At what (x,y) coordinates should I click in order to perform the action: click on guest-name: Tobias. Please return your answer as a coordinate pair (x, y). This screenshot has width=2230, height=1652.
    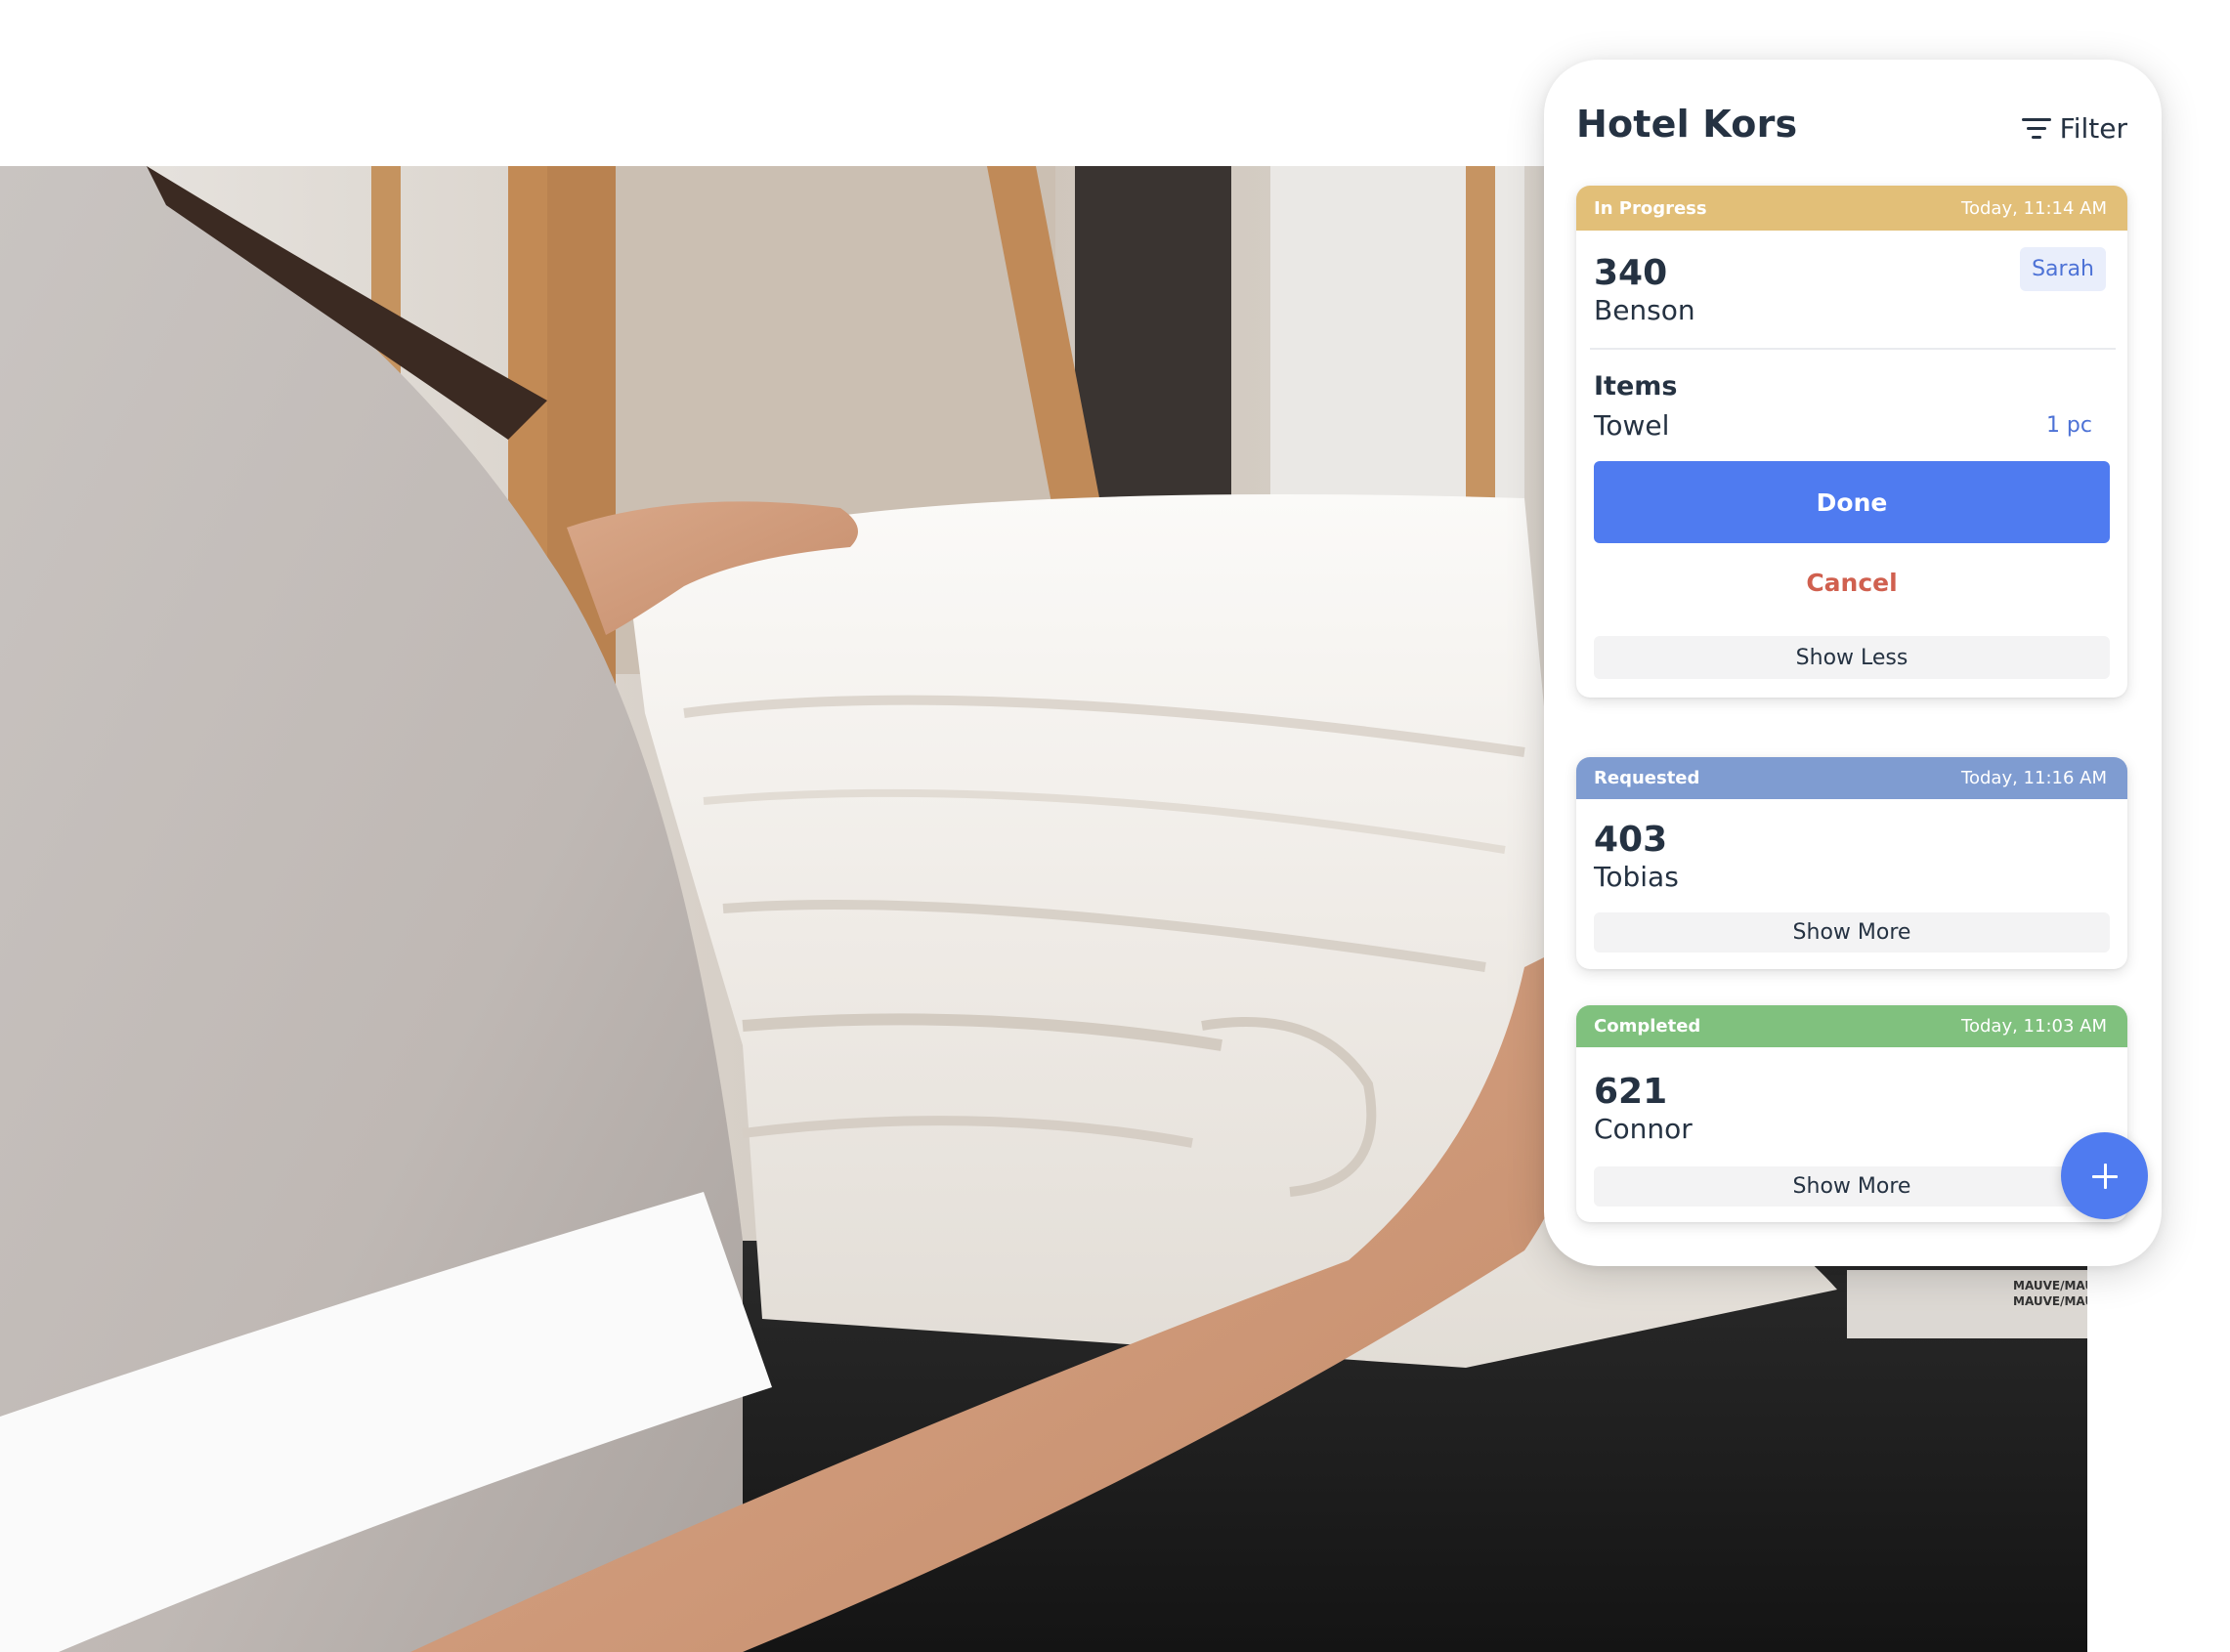
    Looking at the image, I should click on (1636, 877).